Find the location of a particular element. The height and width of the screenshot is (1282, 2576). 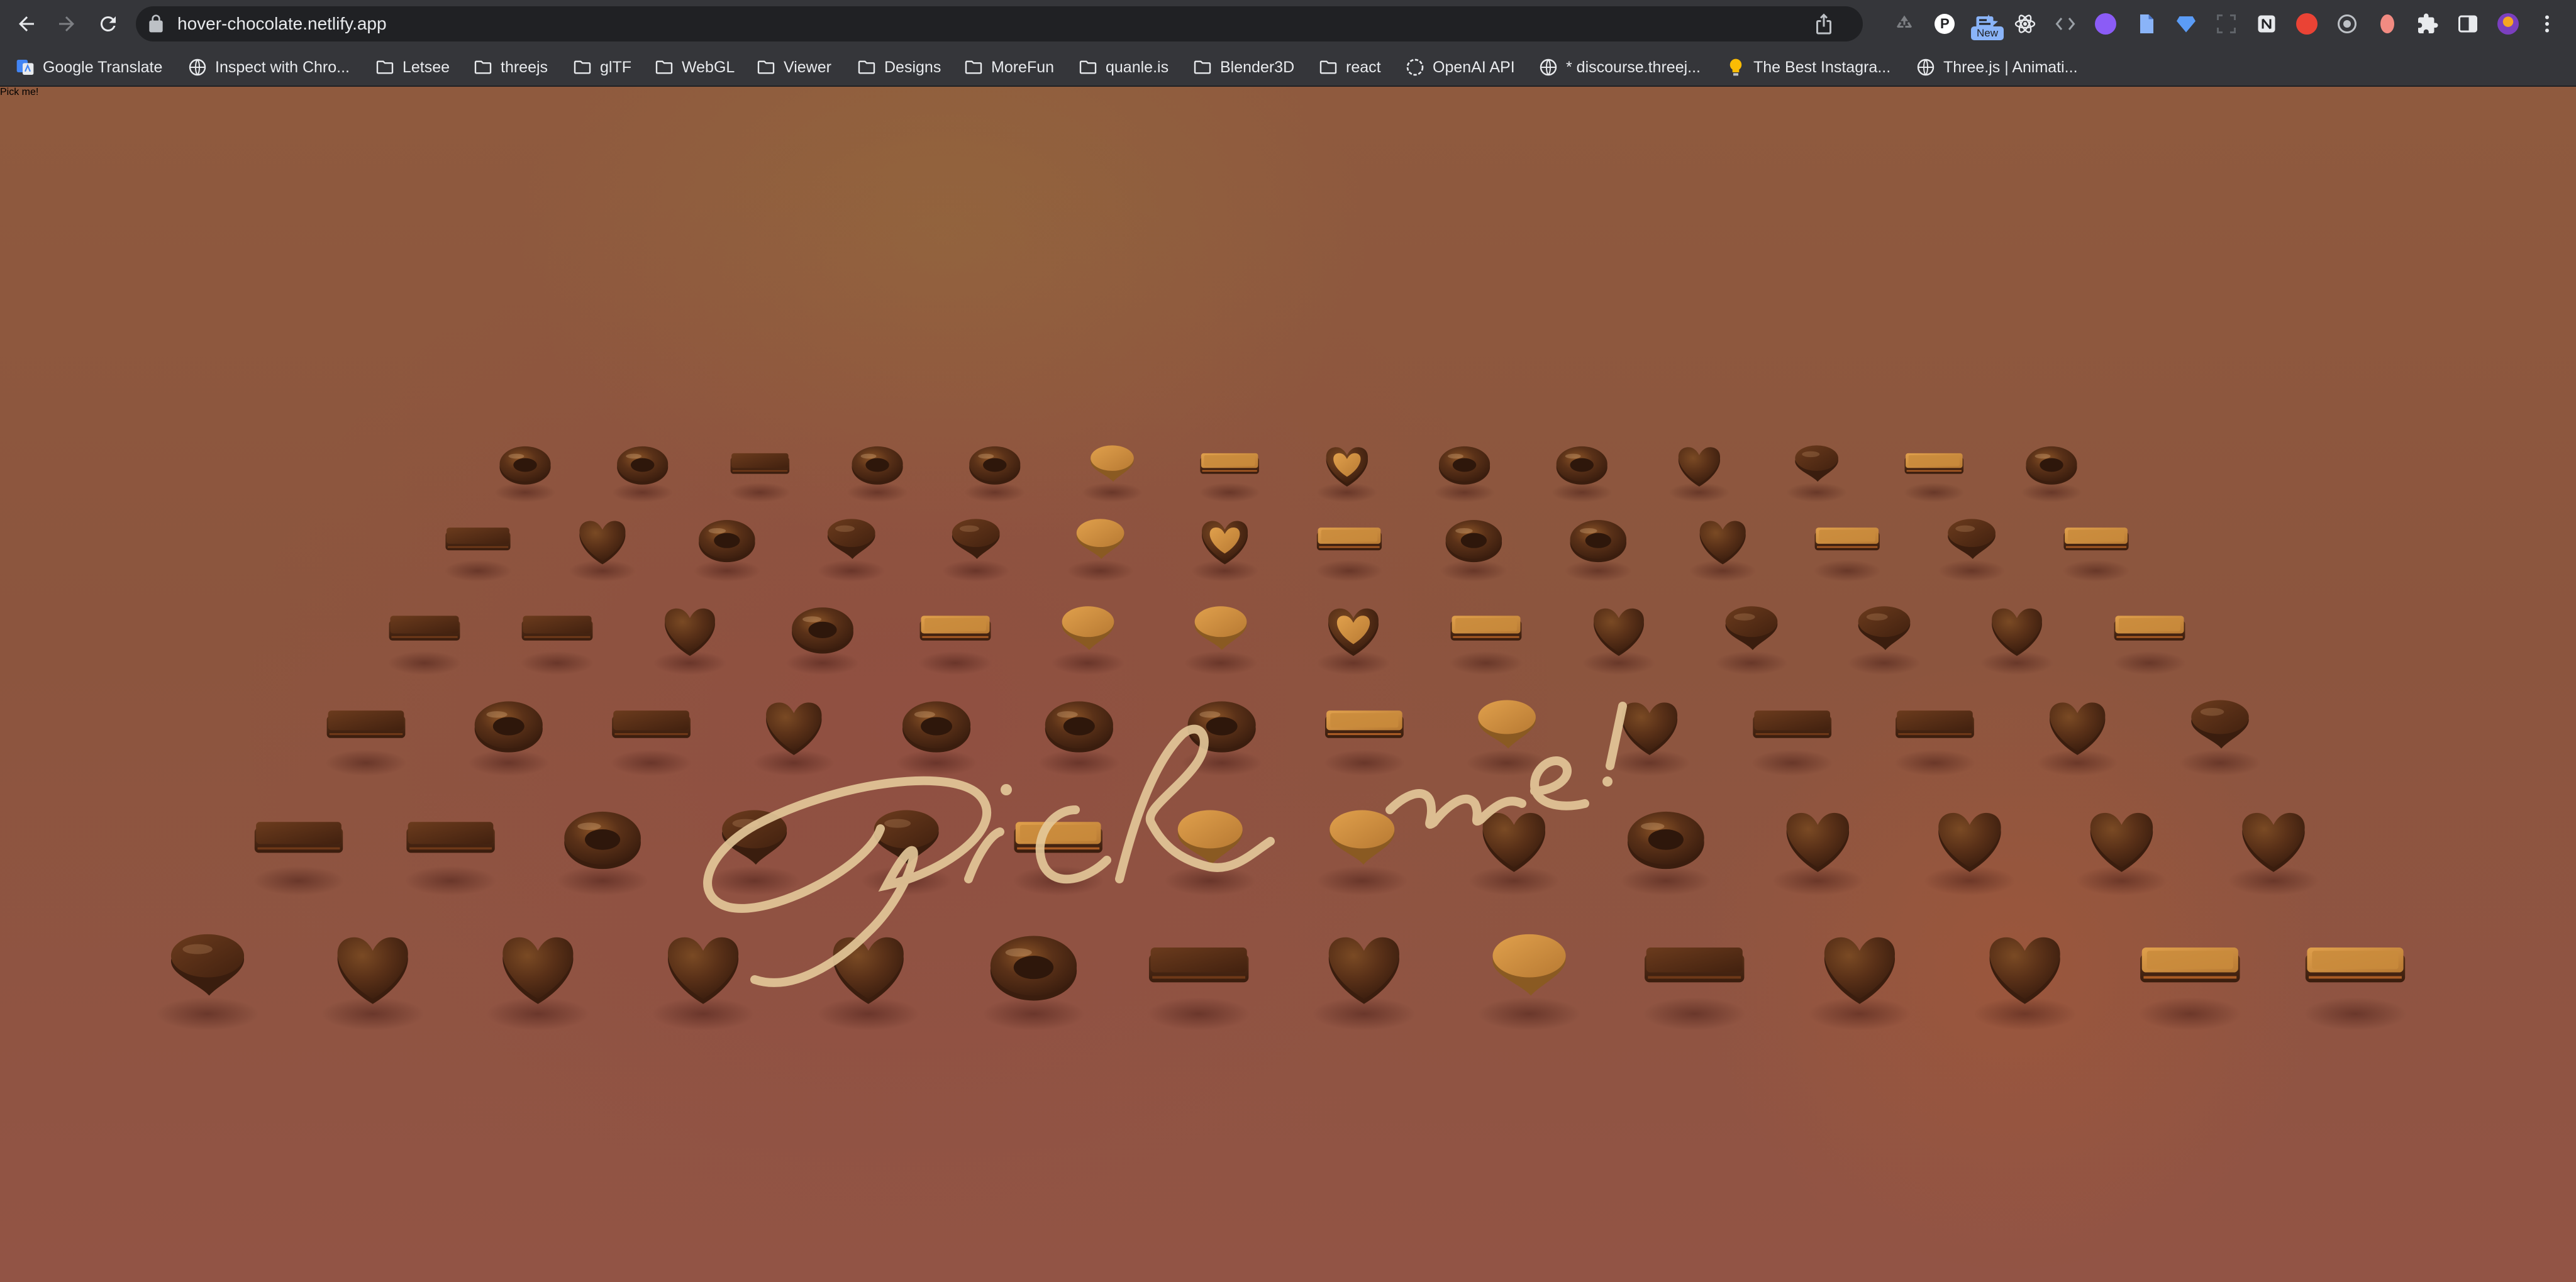

bookmark-item: Google Translate is located at coordinates (88, 67).